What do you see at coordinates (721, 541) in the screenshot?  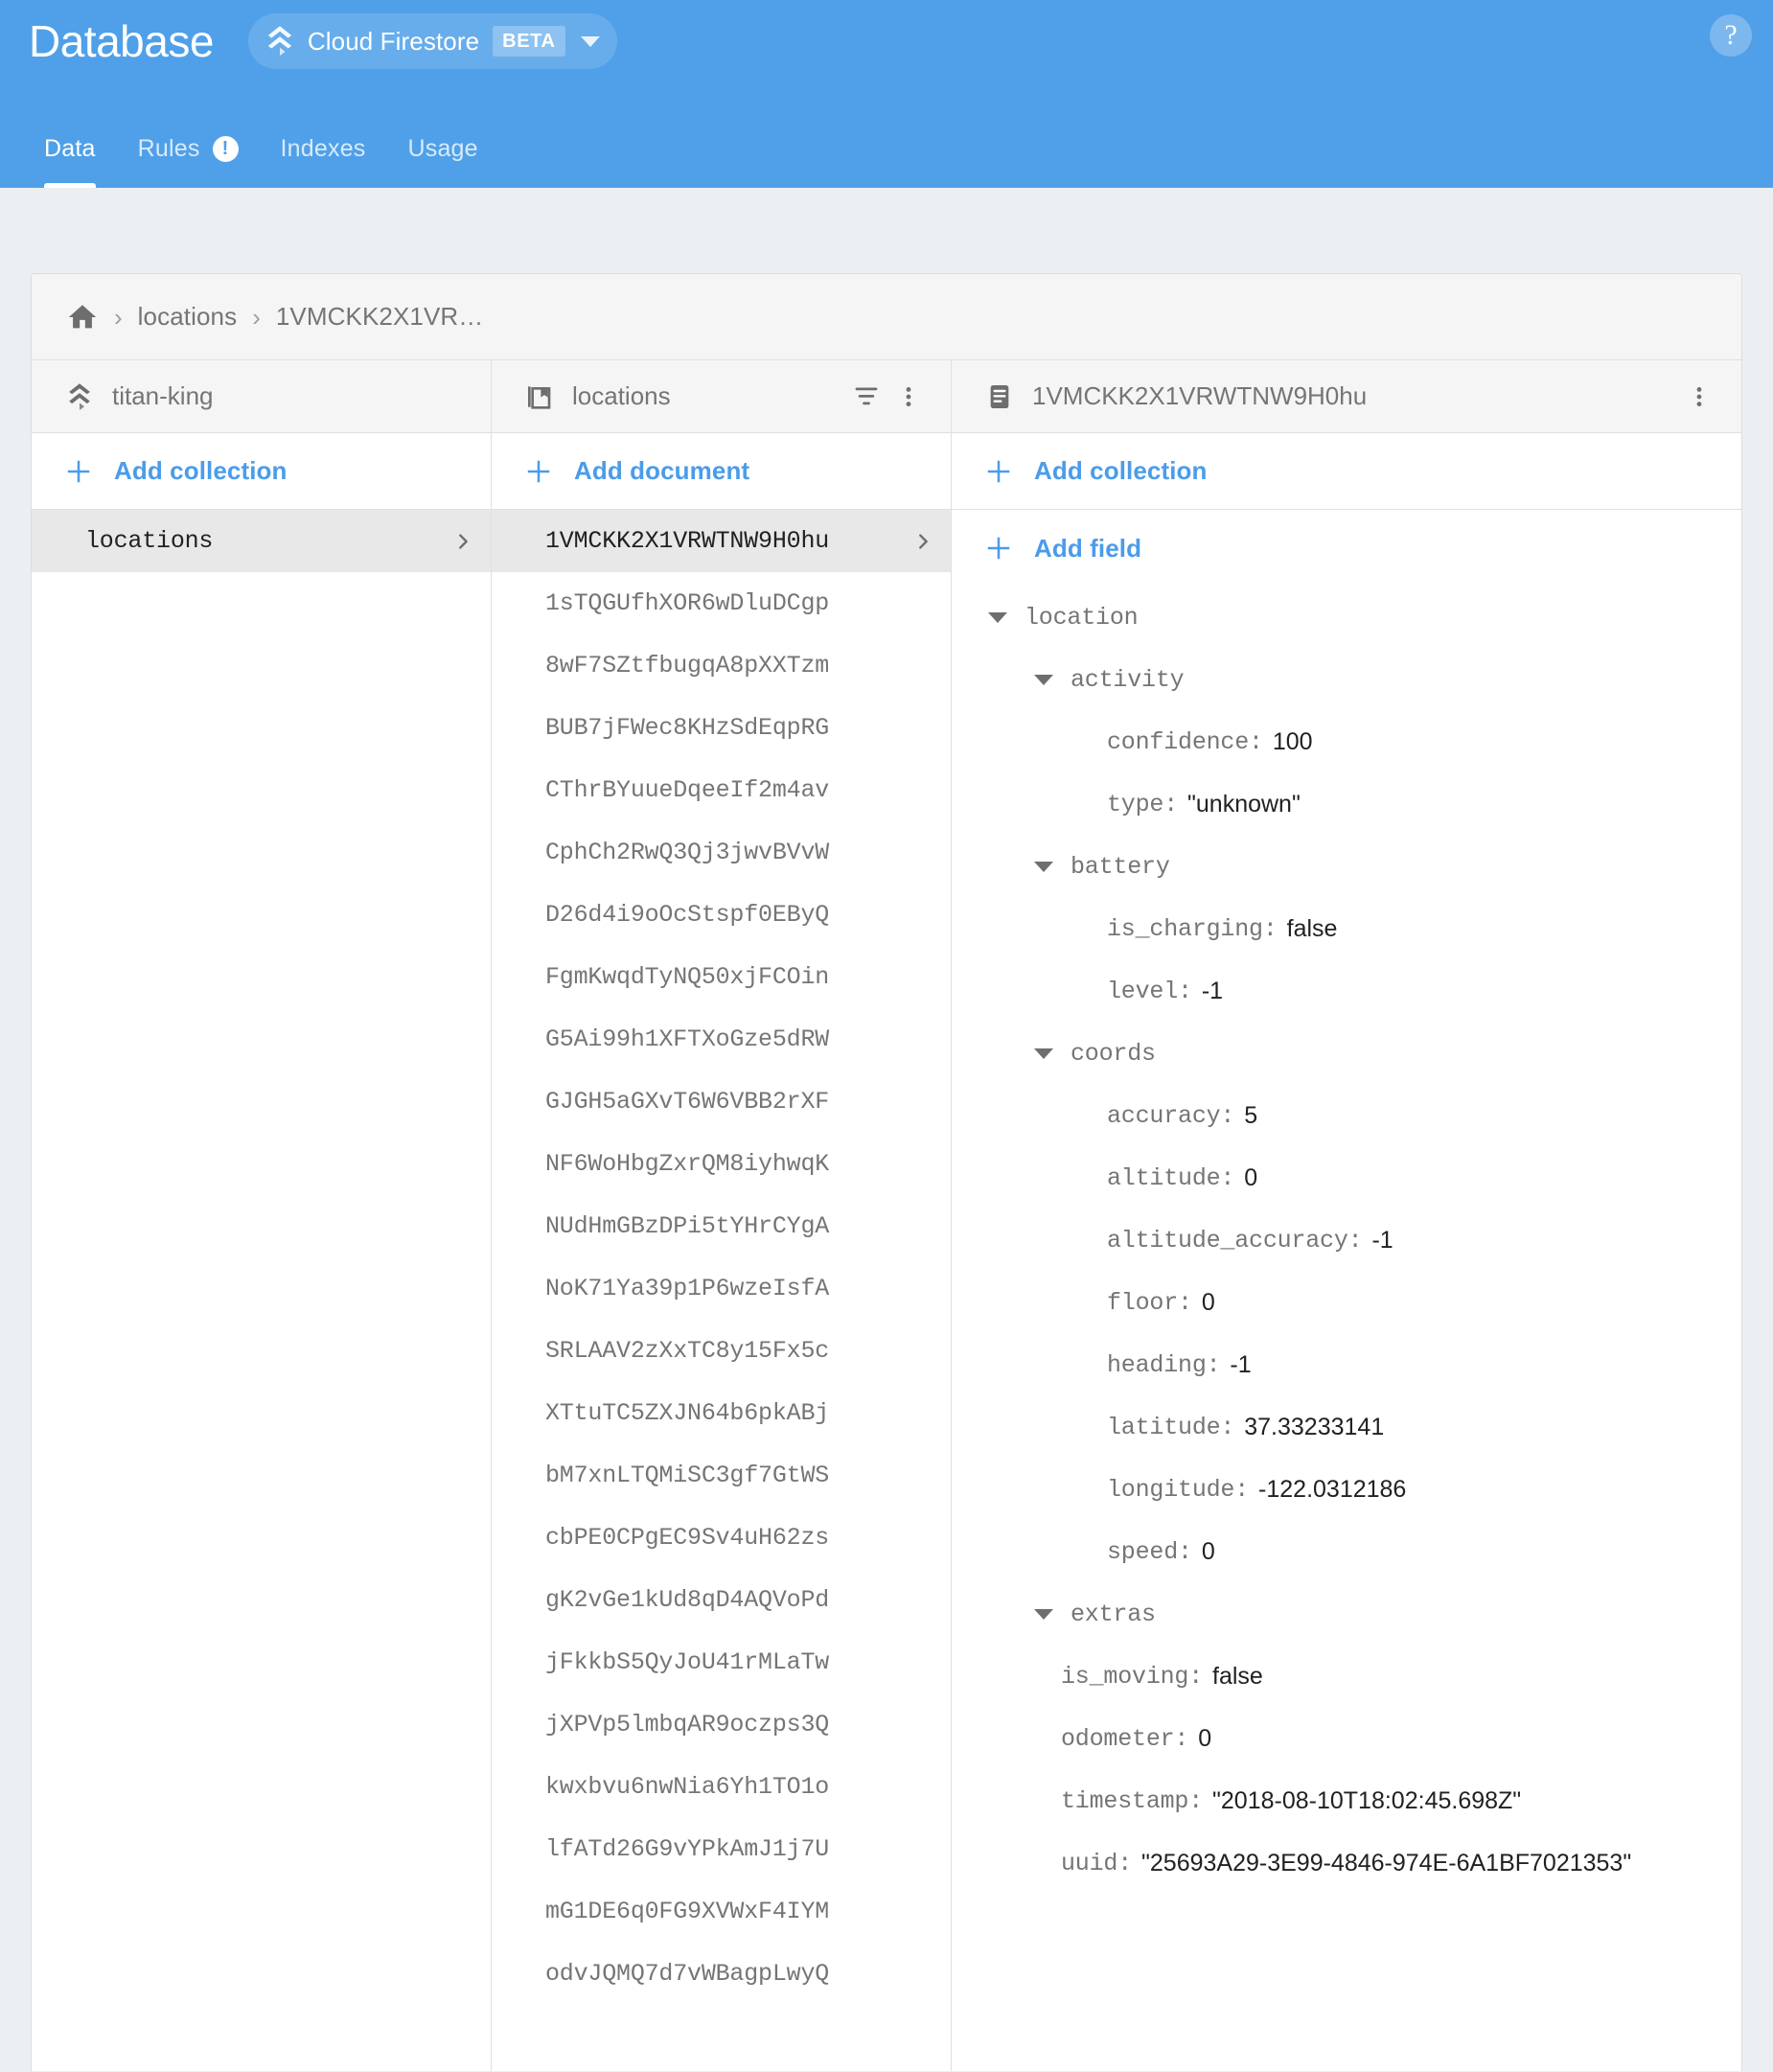 I see `document-list-item: 1VMCKK2X1VRWTNW9H0hu` at bounding box center [721, 541].